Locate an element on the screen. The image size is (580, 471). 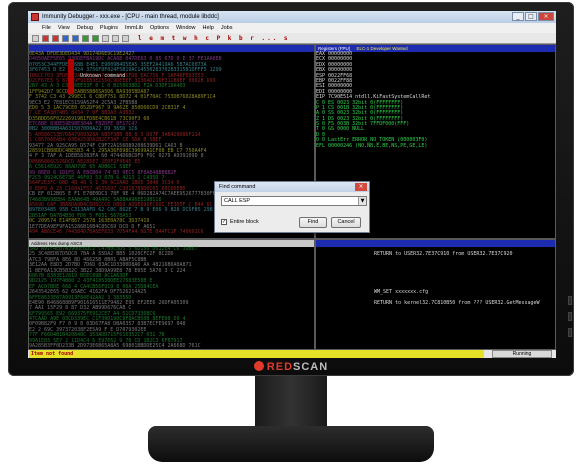
command-input: CALL ESP ▼ is located at coordinates (294, 201).